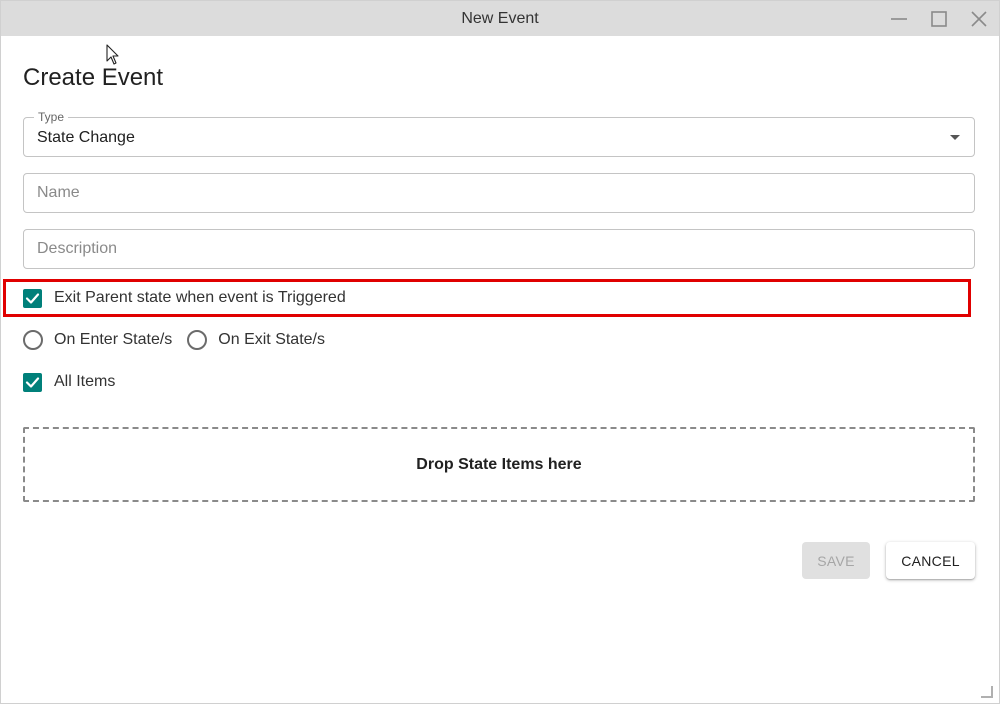 The width and height of the screenshot is (1000, 704). I want to click on description-input, so click(499, 249).